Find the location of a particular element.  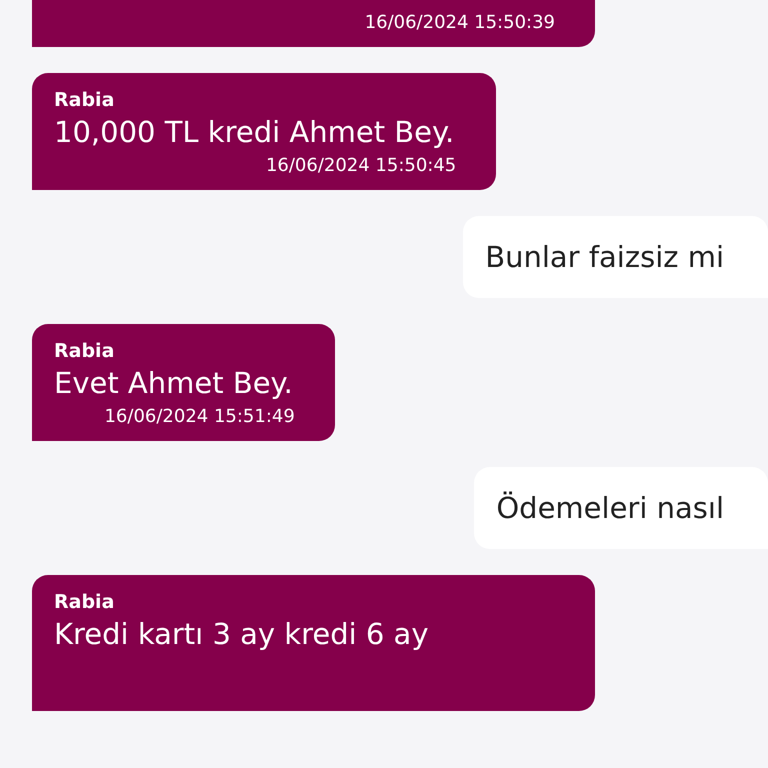

message-text: Bunlar faizsiz mi is located at coordinates (604, 257).